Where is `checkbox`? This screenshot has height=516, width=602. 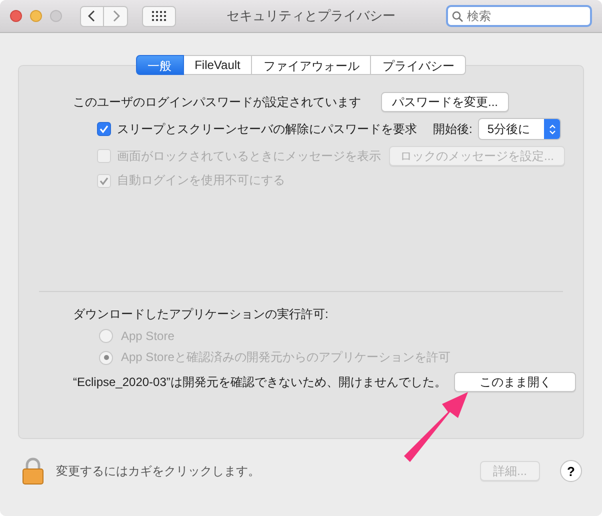 checkbox is located at coordinates (104, 129).